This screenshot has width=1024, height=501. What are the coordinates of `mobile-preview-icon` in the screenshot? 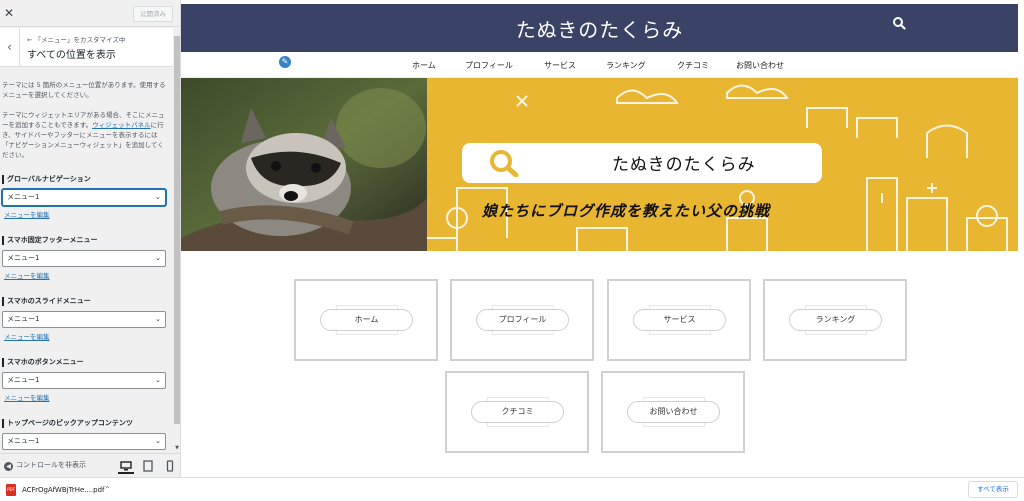 It's located at (170, 466).